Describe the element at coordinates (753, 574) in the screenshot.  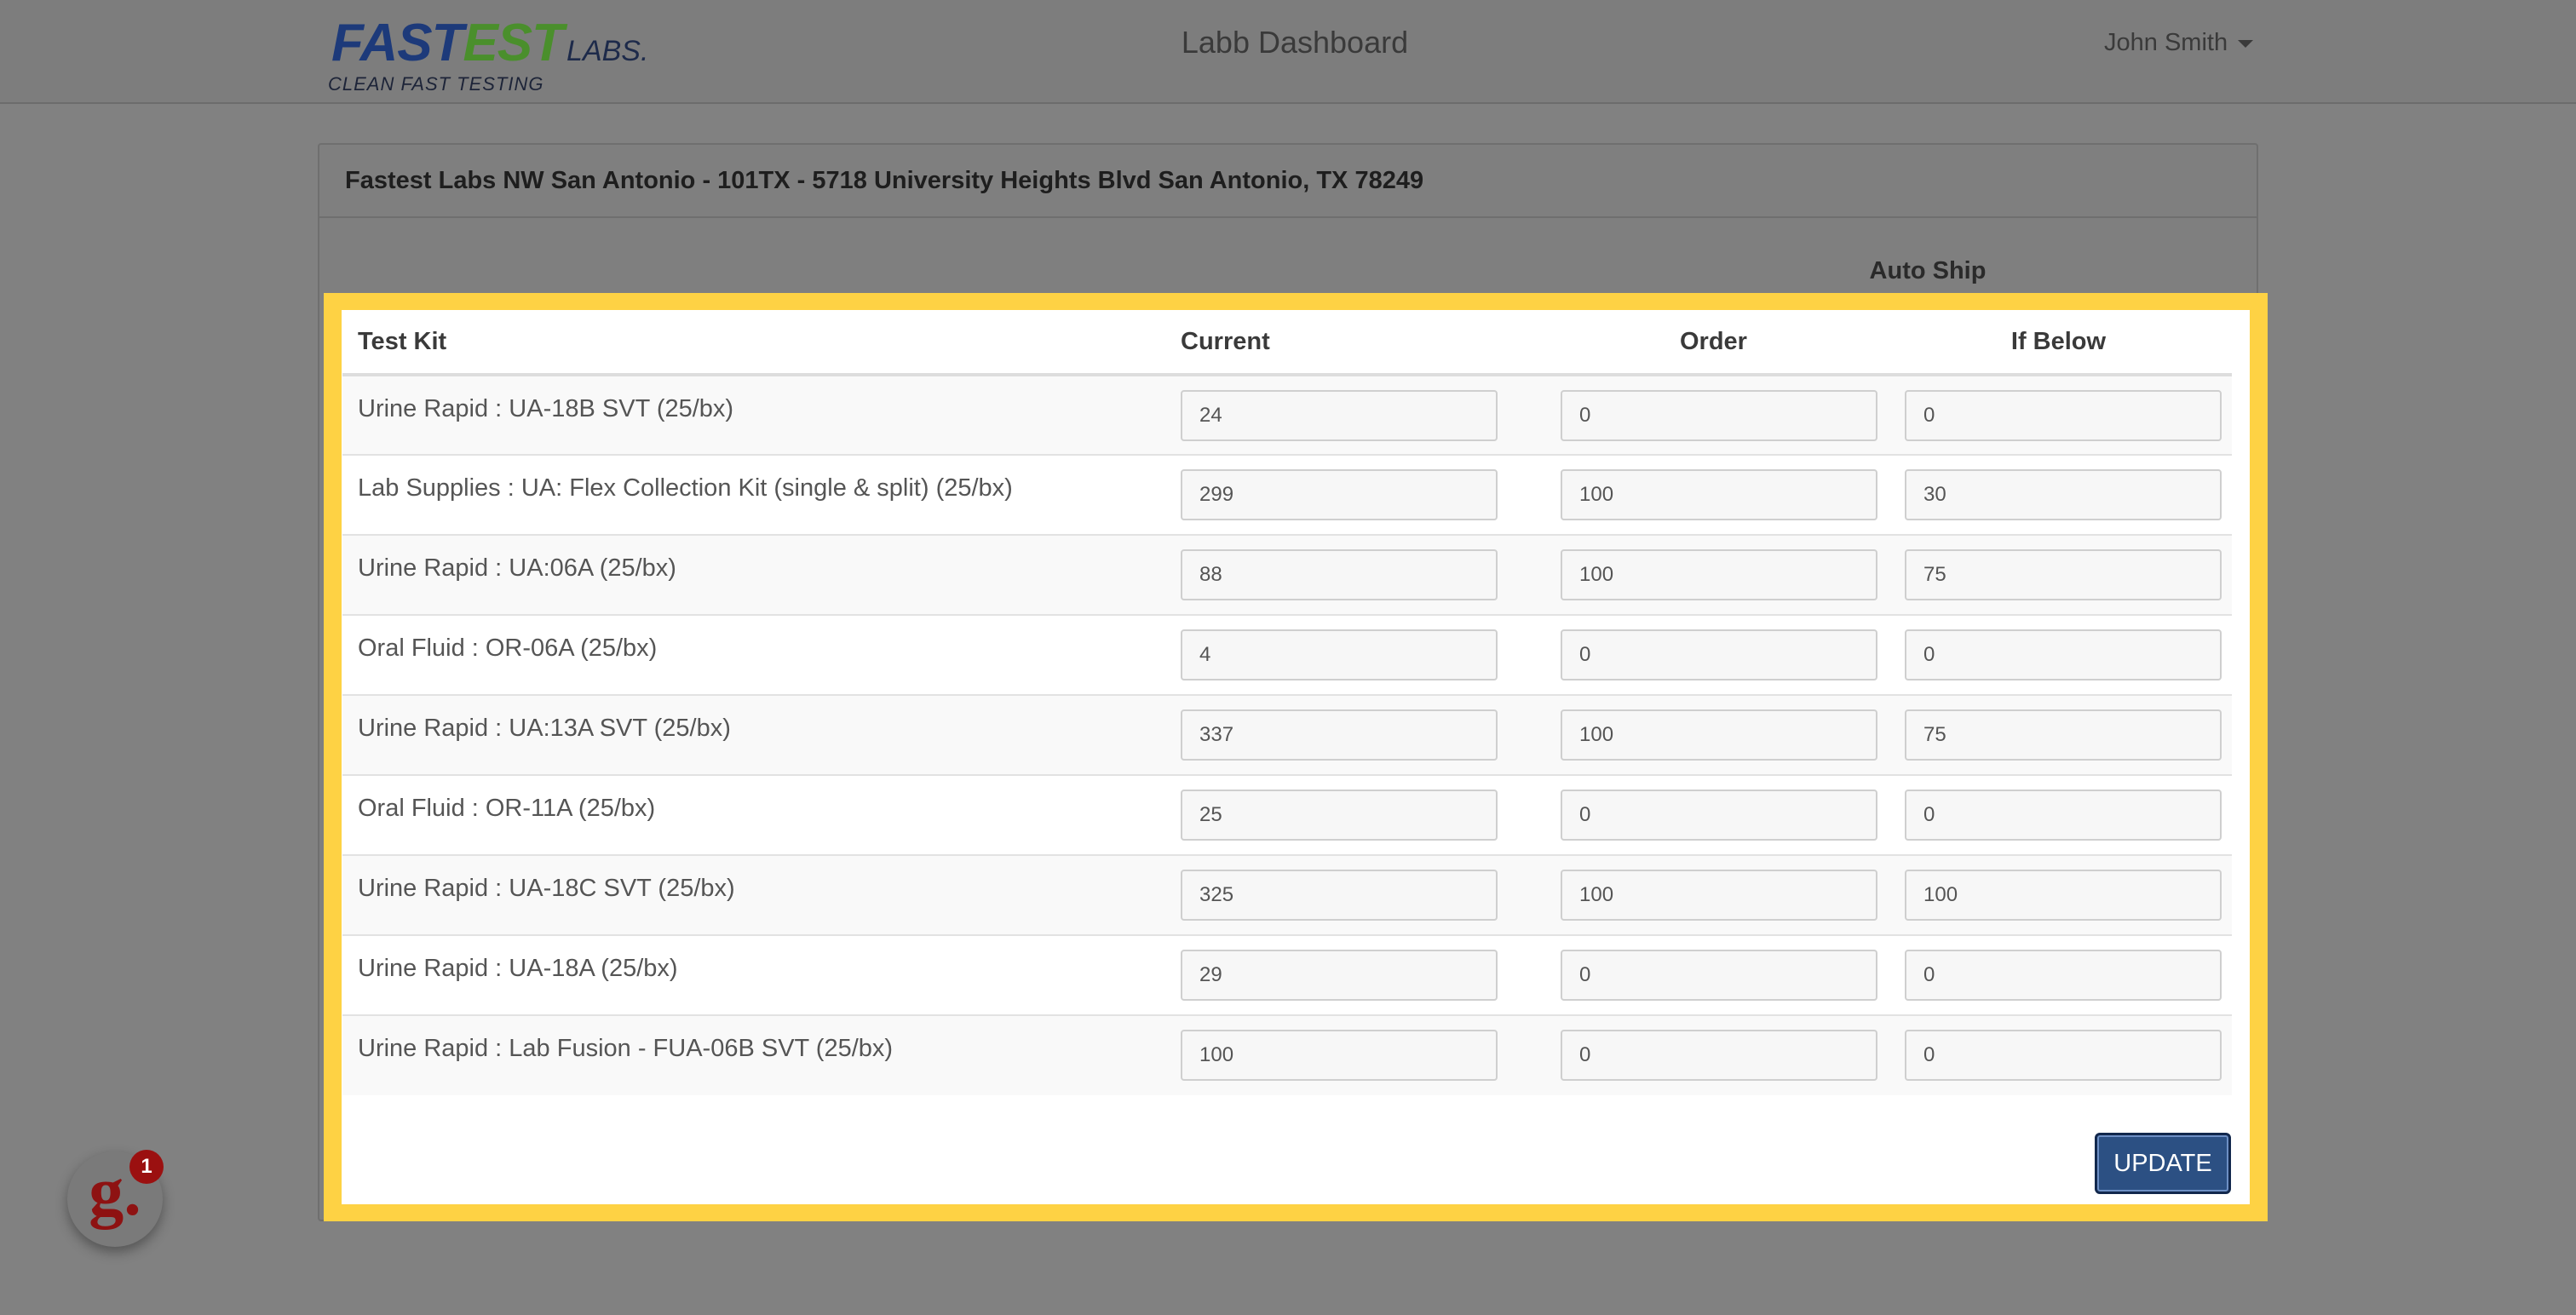
I see `test-kit-name: Urine Rapid : UA:06A (25/bx)` at that location.